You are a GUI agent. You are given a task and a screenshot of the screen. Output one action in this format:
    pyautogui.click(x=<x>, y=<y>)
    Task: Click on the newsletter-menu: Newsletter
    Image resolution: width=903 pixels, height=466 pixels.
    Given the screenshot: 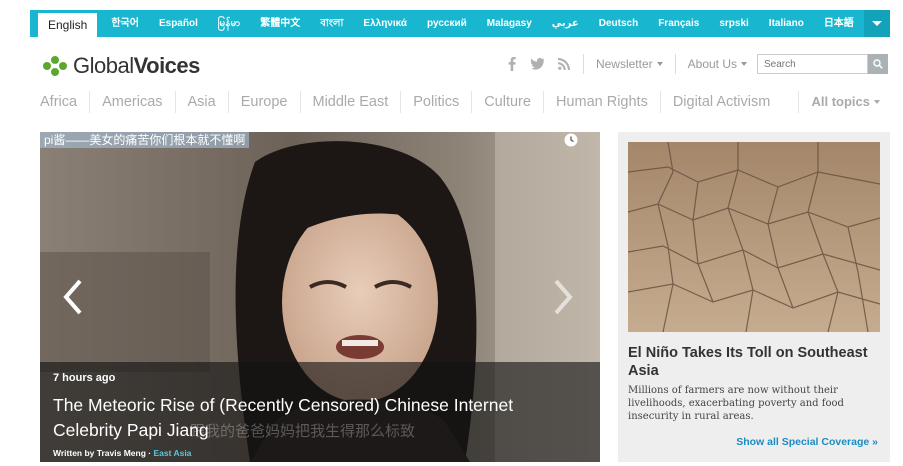 What is the action you would take?
    pyautogui.click(x=629, y=64)
    